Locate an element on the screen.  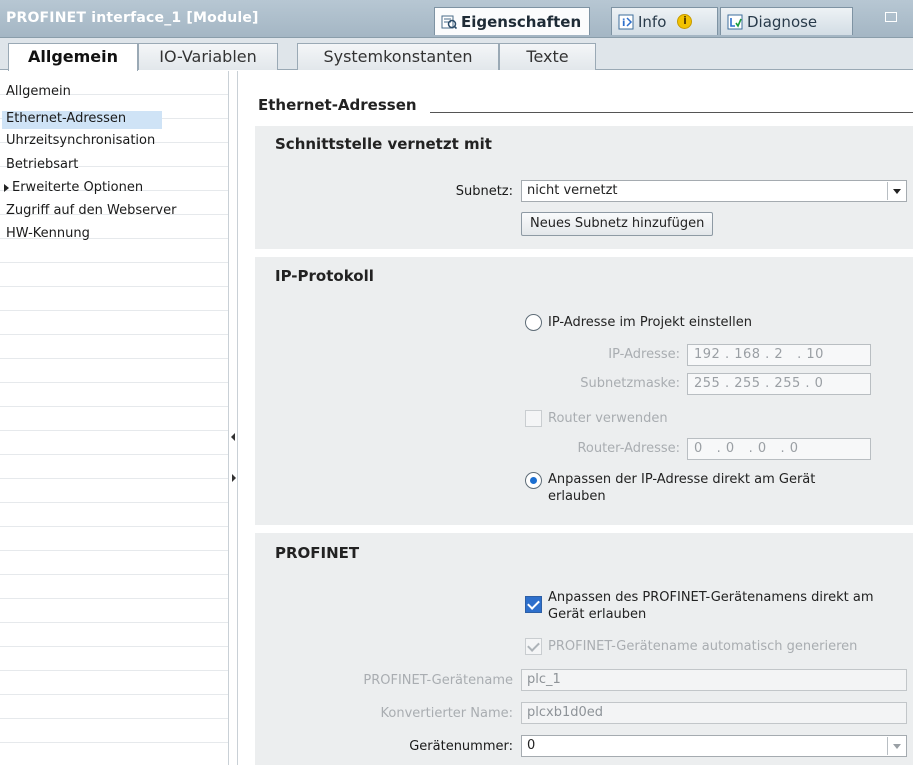
router-address-field: 0 . 0 . 0 . 0 is located at coordinates (779, 449).